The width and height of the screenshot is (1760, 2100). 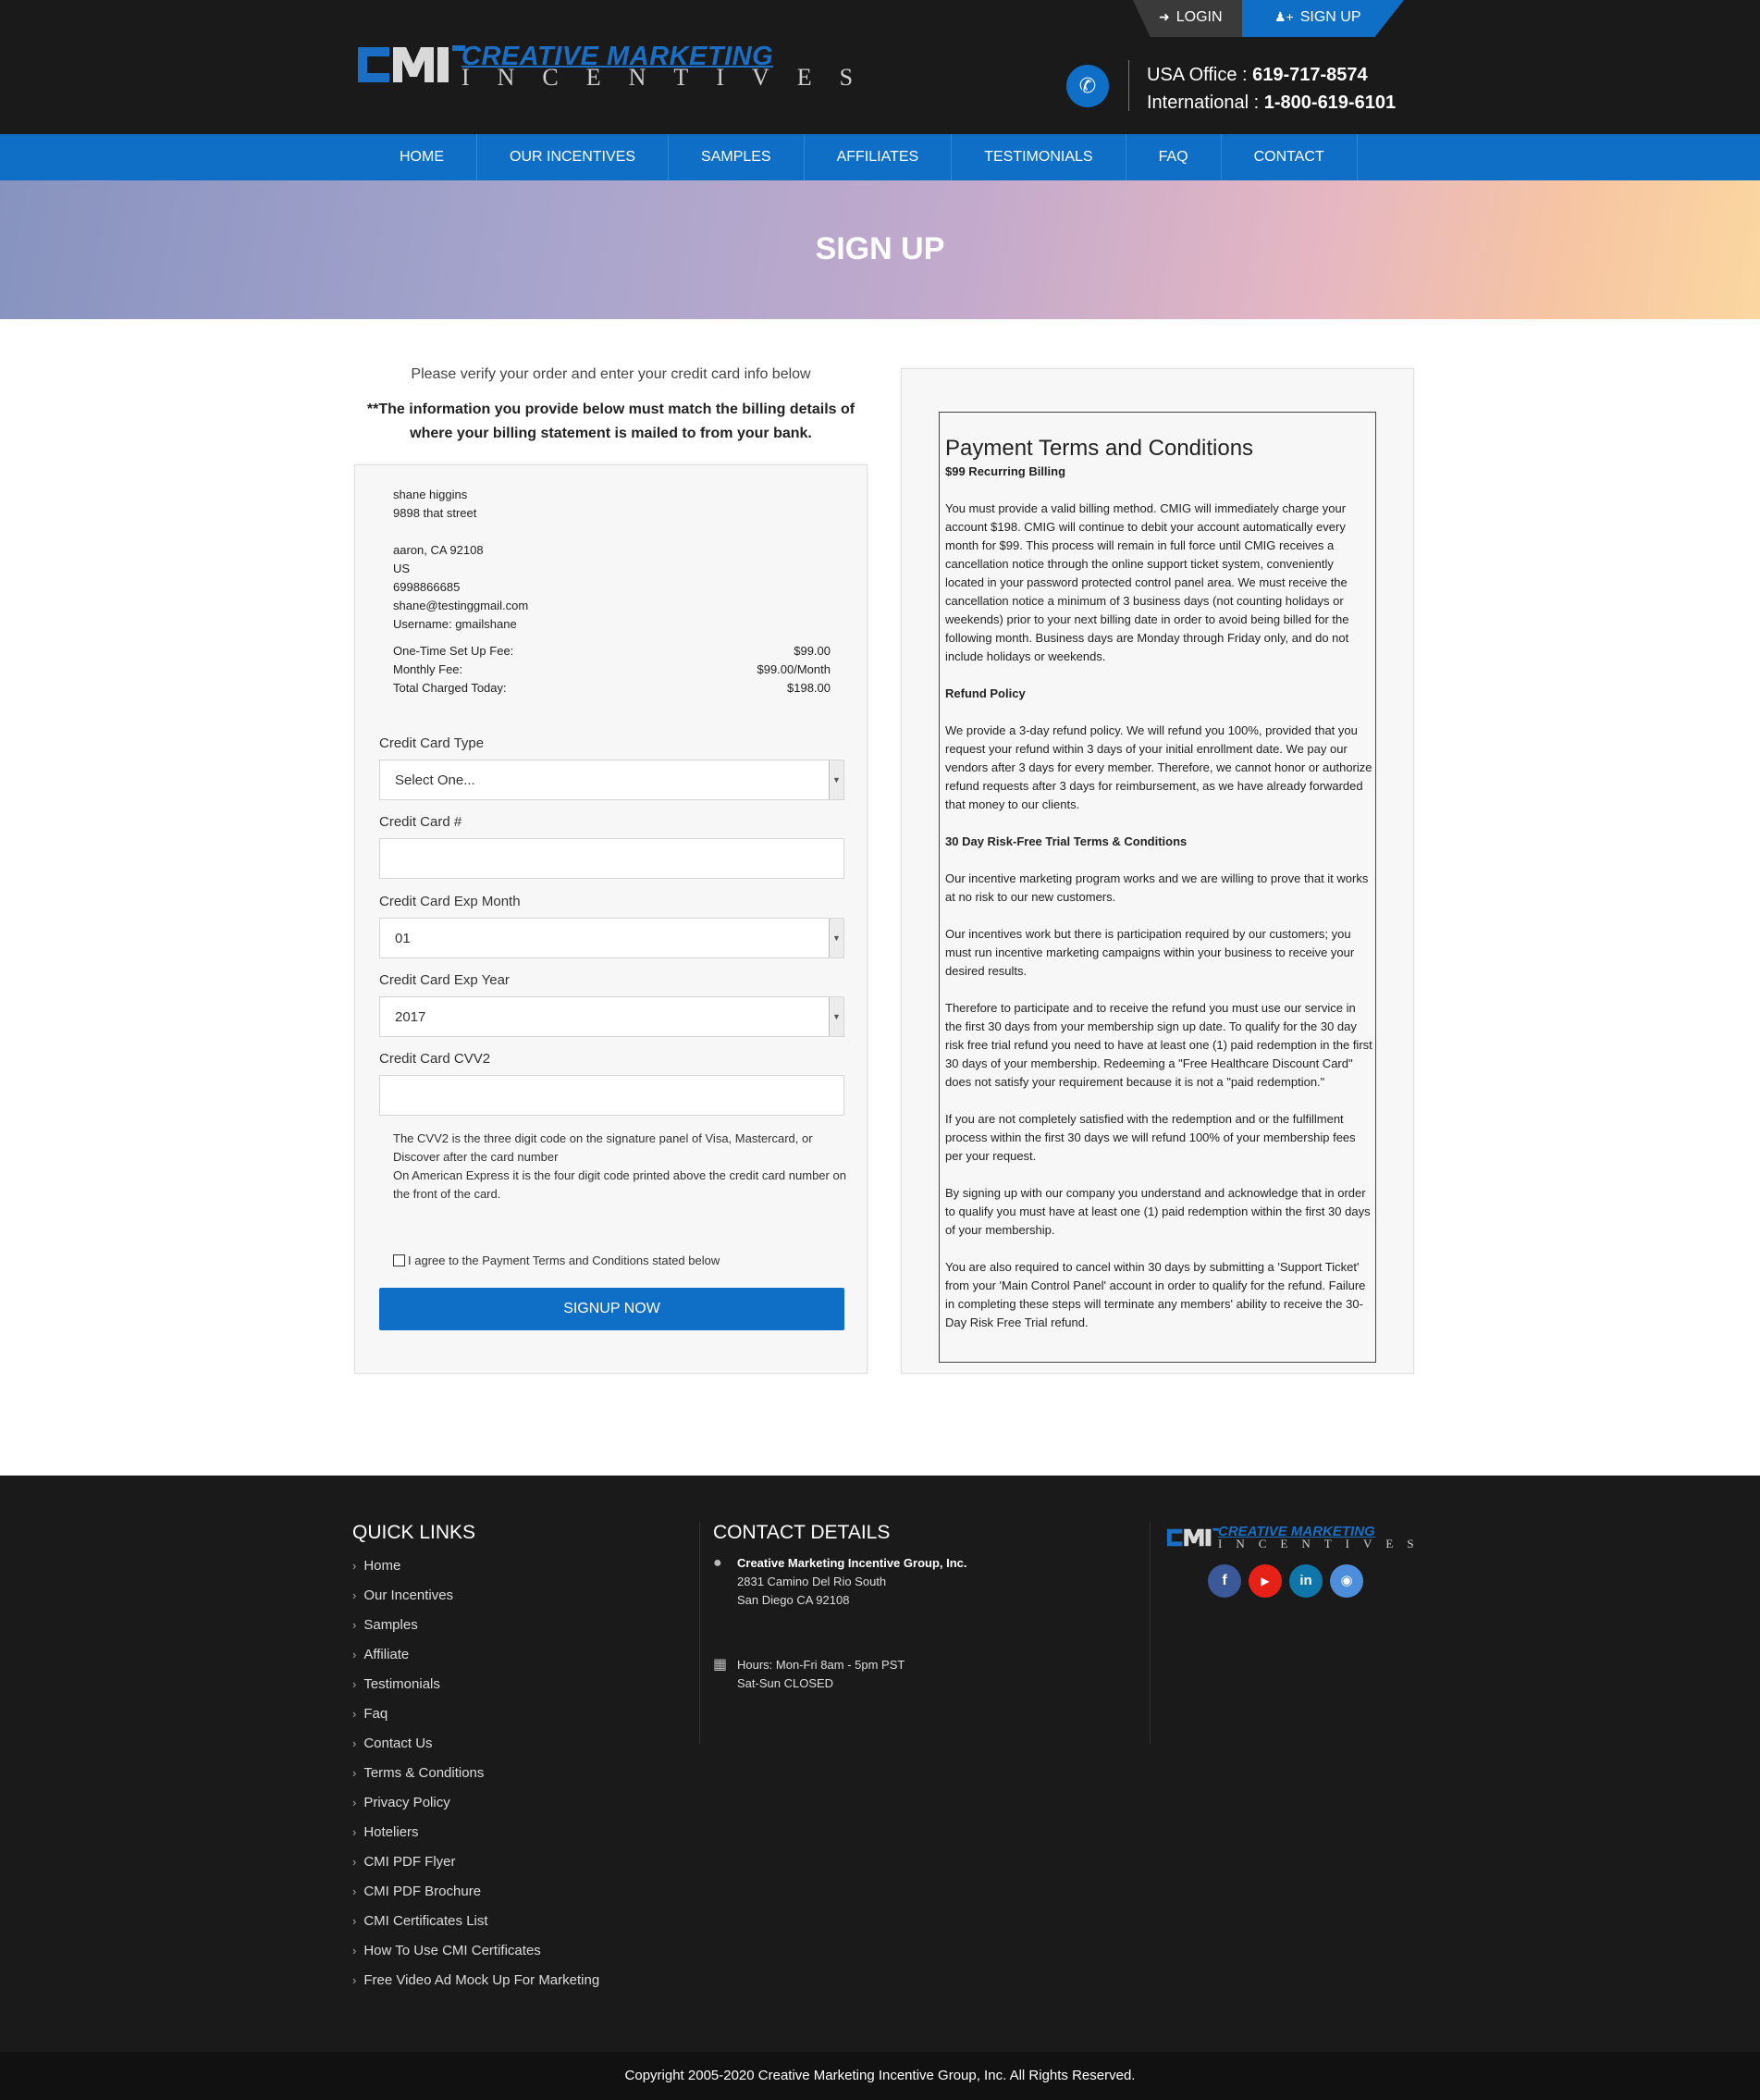 What do you see at coordinates (475, 1720) in the screenshot?
I see `footer-link-faq: › Faq` at bounding box center [475, 1720].